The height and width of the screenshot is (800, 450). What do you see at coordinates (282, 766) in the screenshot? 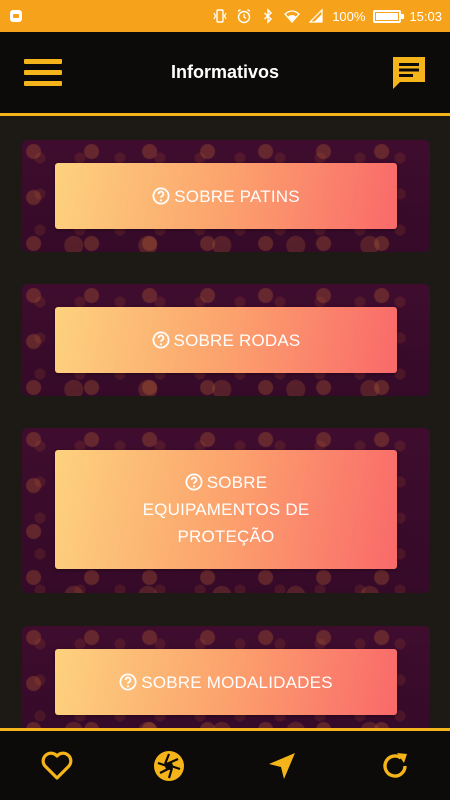
I see `navigation-arrow-icon` at bounding box center [282, 766].